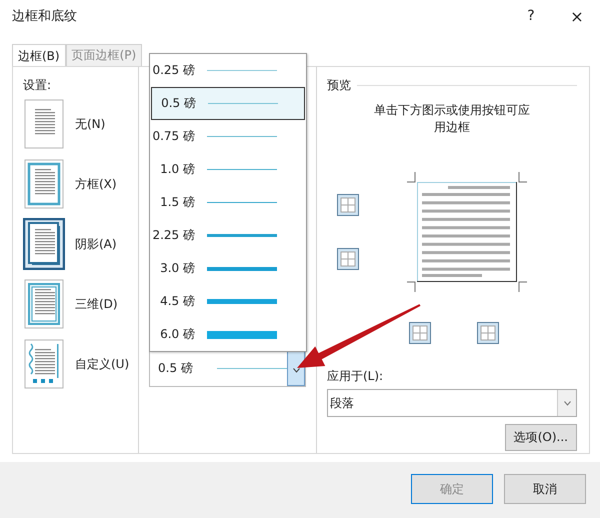 The height and width of the screenshot is (518, 600). What do you see at coordinates (102, 364) in the screenshot?
I see `setting-label: 自定义(U)` at bounding box center [102, 364].